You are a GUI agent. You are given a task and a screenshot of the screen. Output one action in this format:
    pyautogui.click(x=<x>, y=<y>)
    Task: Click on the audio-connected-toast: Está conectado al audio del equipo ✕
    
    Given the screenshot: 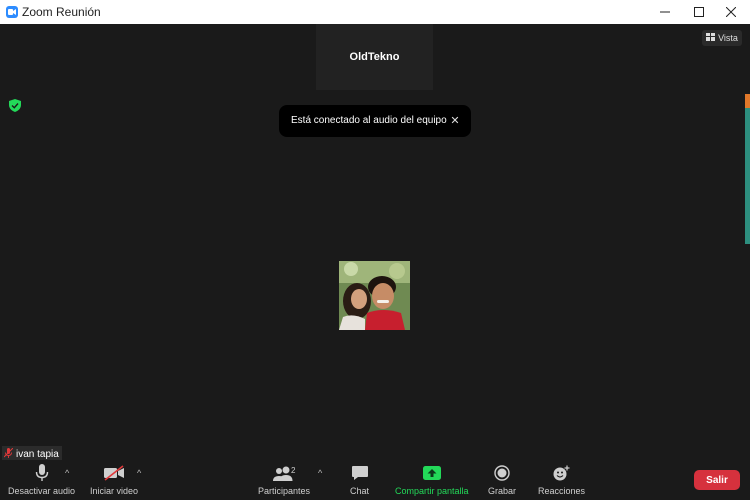 What is the action you would take?
    pyautogui.click(x=375, y=121)
    